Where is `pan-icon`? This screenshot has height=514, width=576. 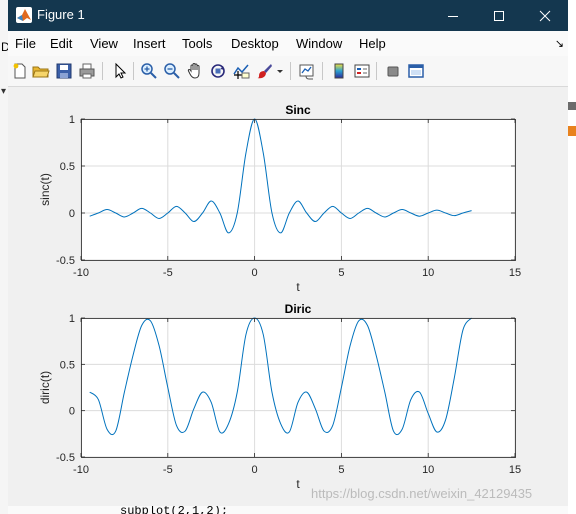
pan-icon is located at coordinates (193, 70).